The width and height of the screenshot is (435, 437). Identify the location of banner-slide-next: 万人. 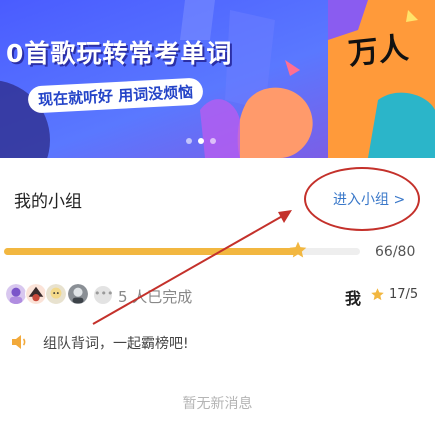
(381, 79).